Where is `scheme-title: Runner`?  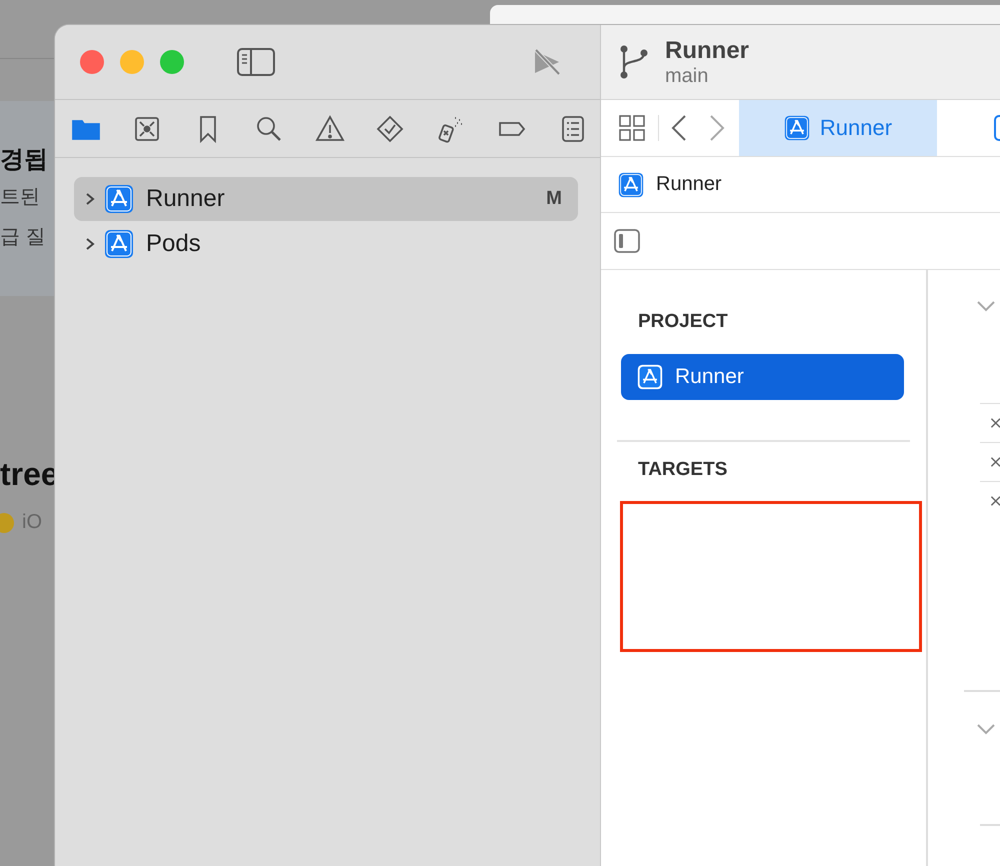 scheme-title: Runner is located at coordinates (707, 50).